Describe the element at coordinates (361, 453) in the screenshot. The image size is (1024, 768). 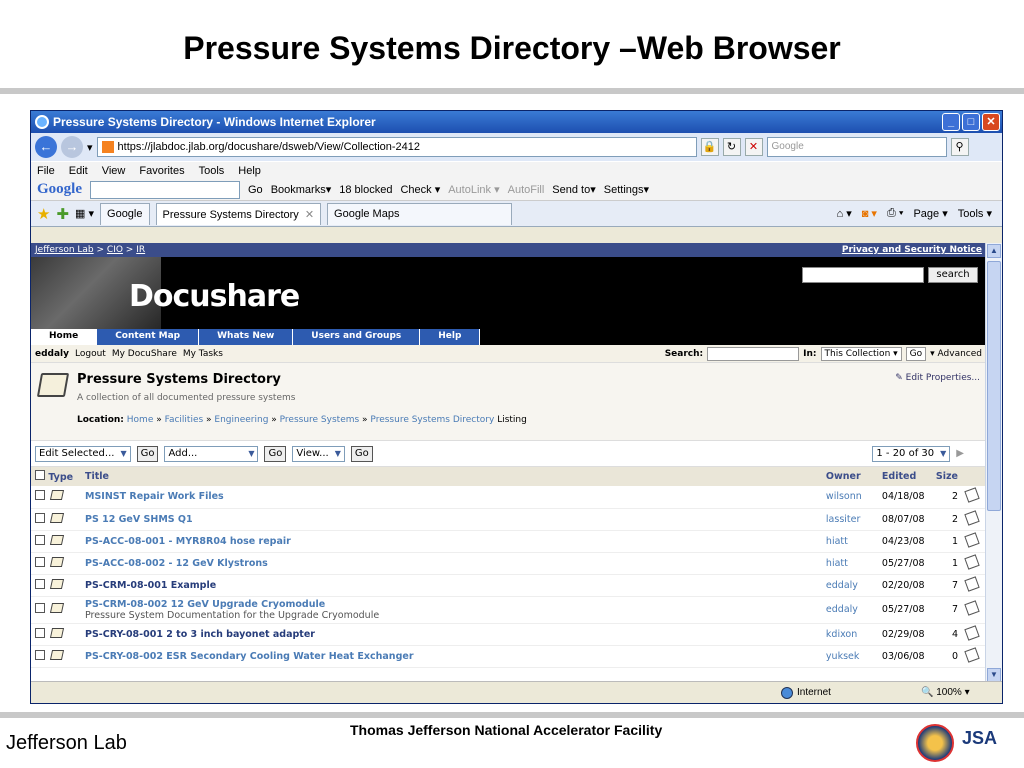
I see `view-go-button: Go` at that location.